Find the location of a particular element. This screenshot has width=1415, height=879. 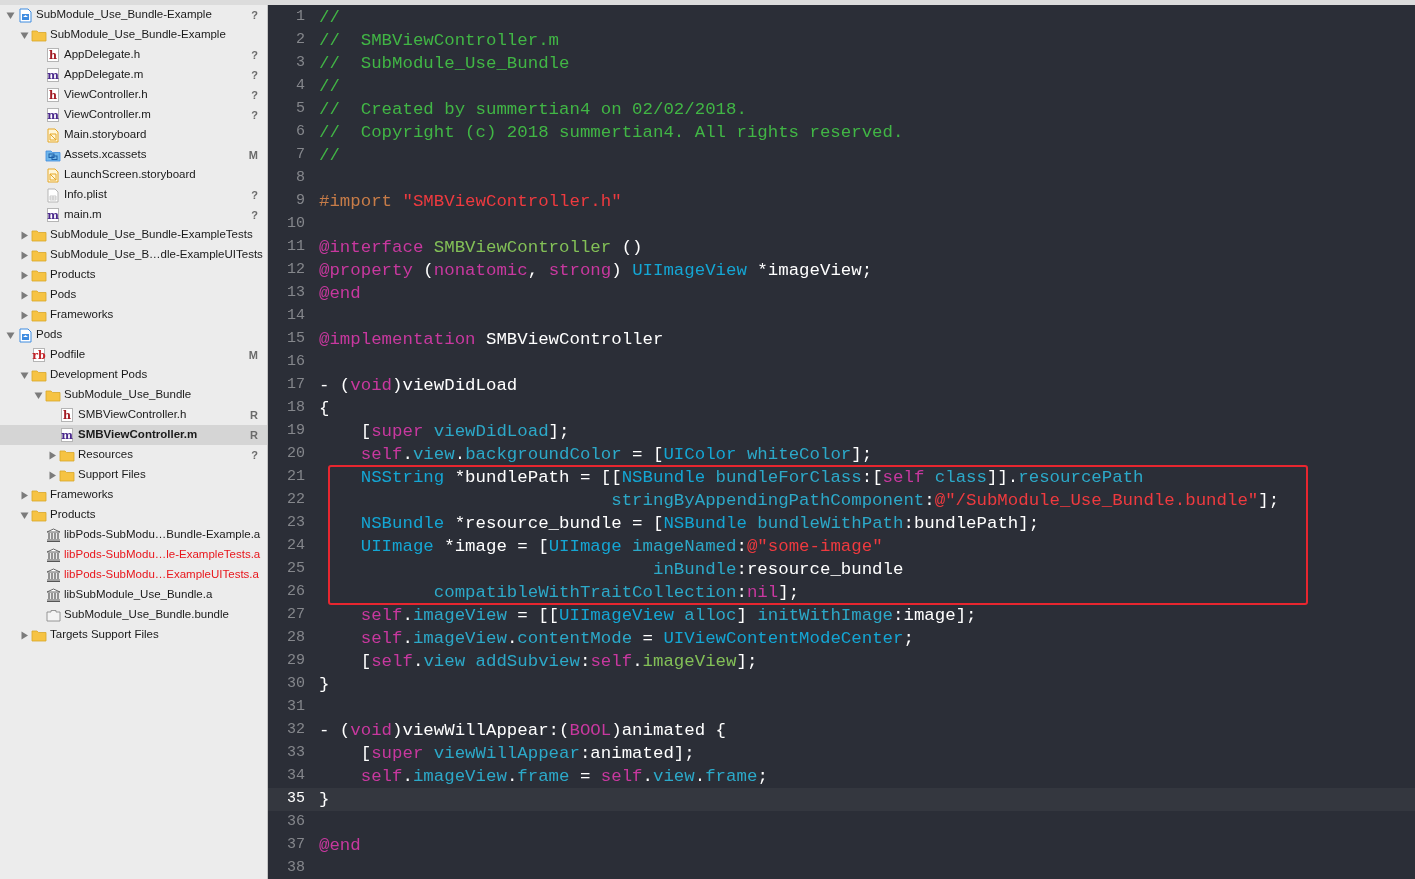

navigator-row: libPods-SubModu…le-ExampleTests.a is located at coordinates (133, 555).